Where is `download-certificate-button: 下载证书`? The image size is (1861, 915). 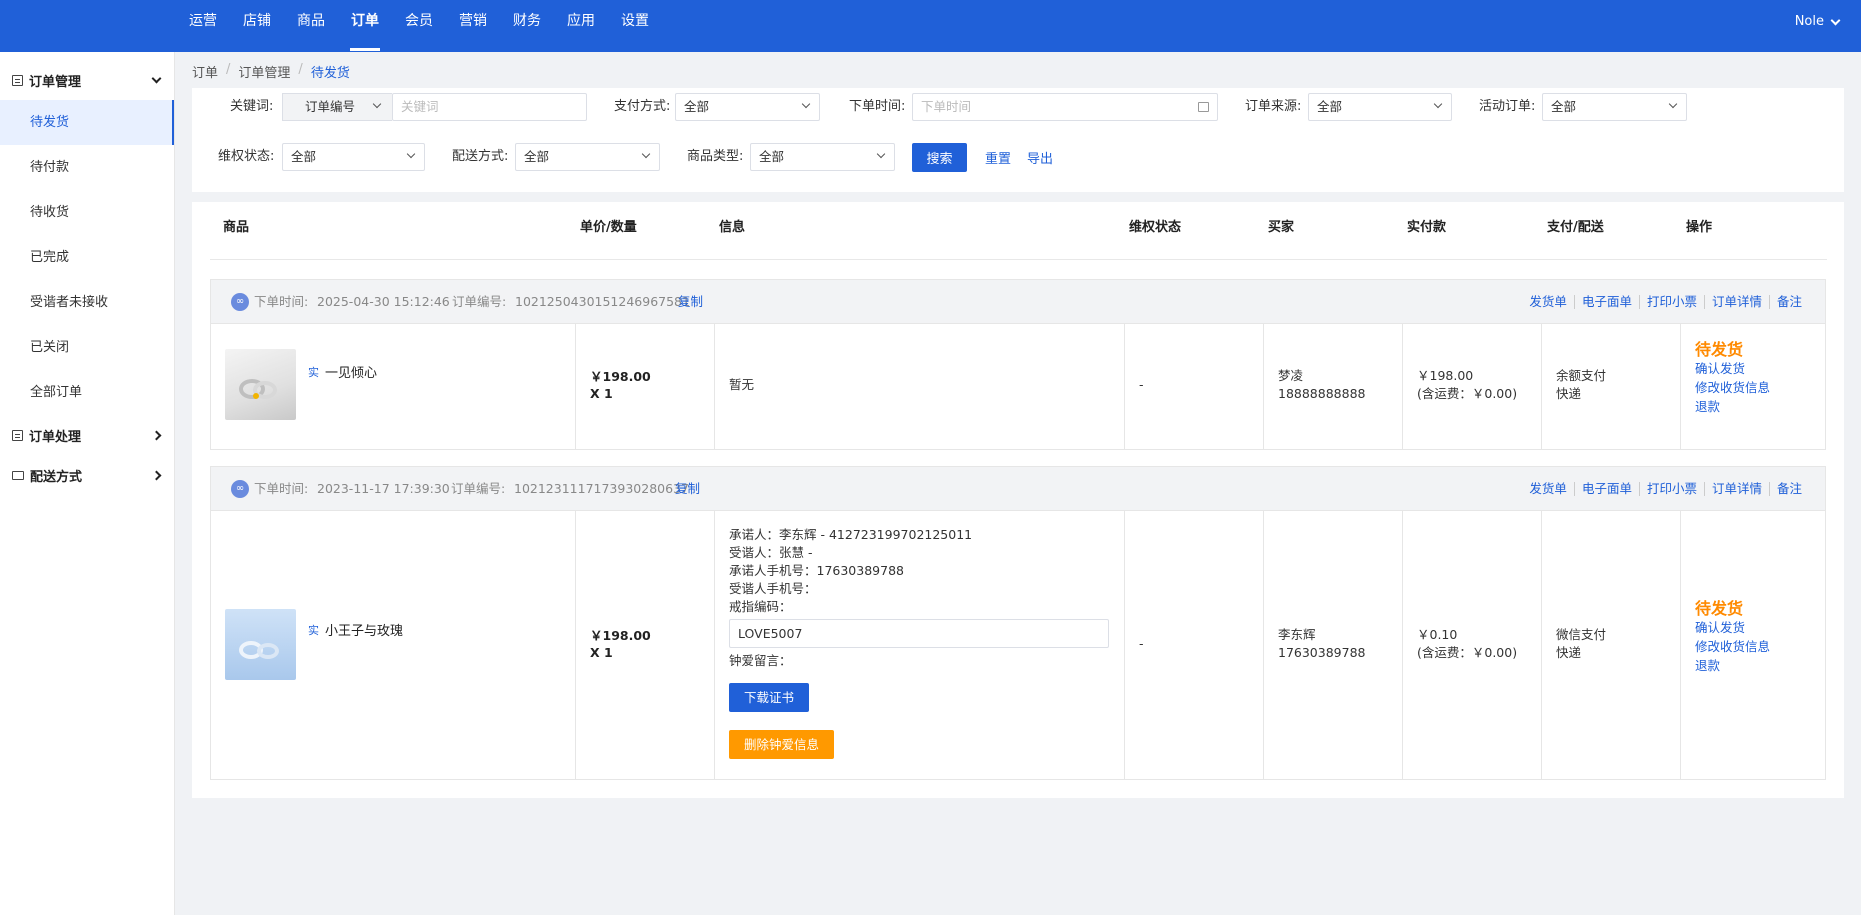
download-certificate-button: 下载证书 is located at coordinates (769, 697).